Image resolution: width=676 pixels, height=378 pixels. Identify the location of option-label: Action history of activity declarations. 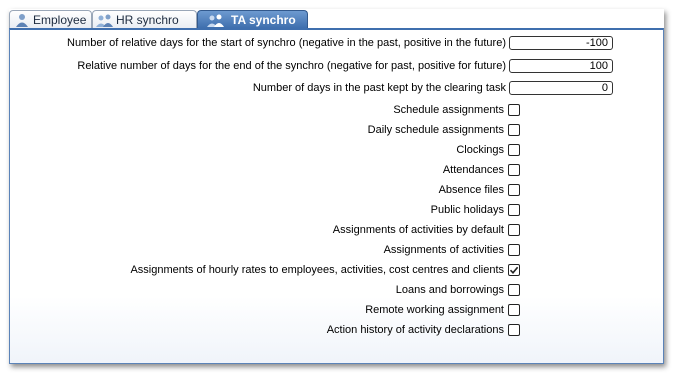
(415, 330).